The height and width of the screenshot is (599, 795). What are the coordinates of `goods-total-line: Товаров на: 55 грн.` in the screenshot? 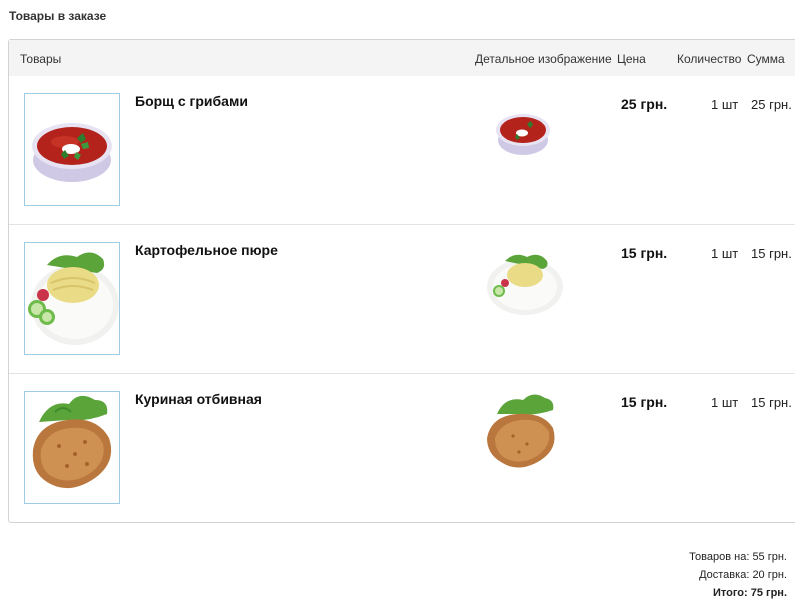 It's located at (738, 557).